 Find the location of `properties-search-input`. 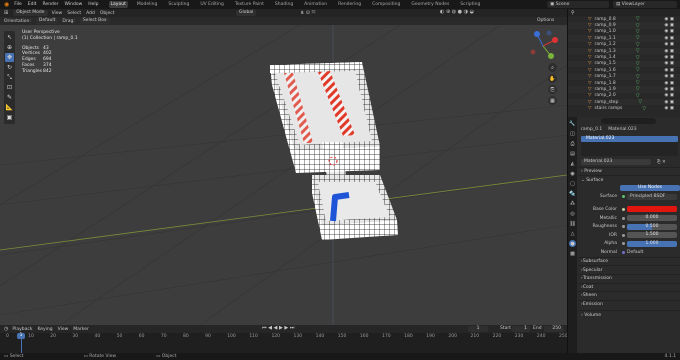

properties-search-input is located at coordinates (628, 121).